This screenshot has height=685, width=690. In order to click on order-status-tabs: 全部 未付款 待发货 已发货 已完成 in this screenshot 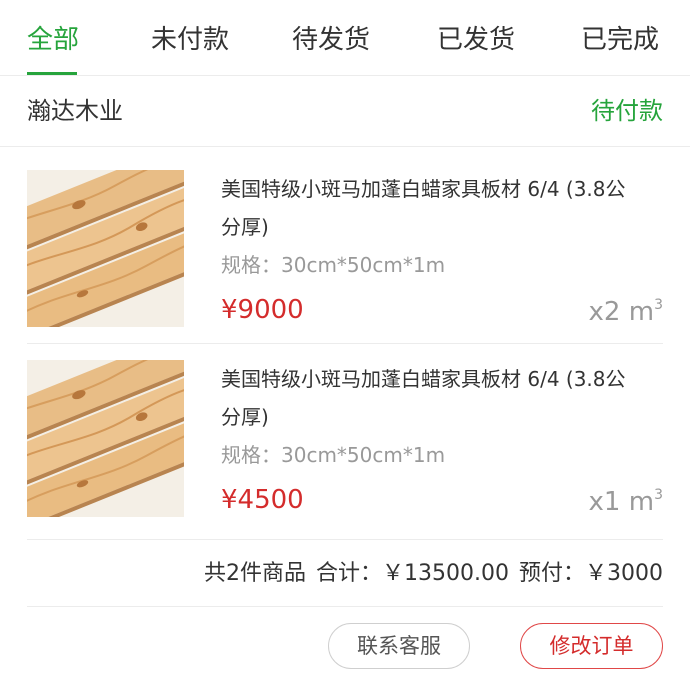, I will do `click(345, 38)`.